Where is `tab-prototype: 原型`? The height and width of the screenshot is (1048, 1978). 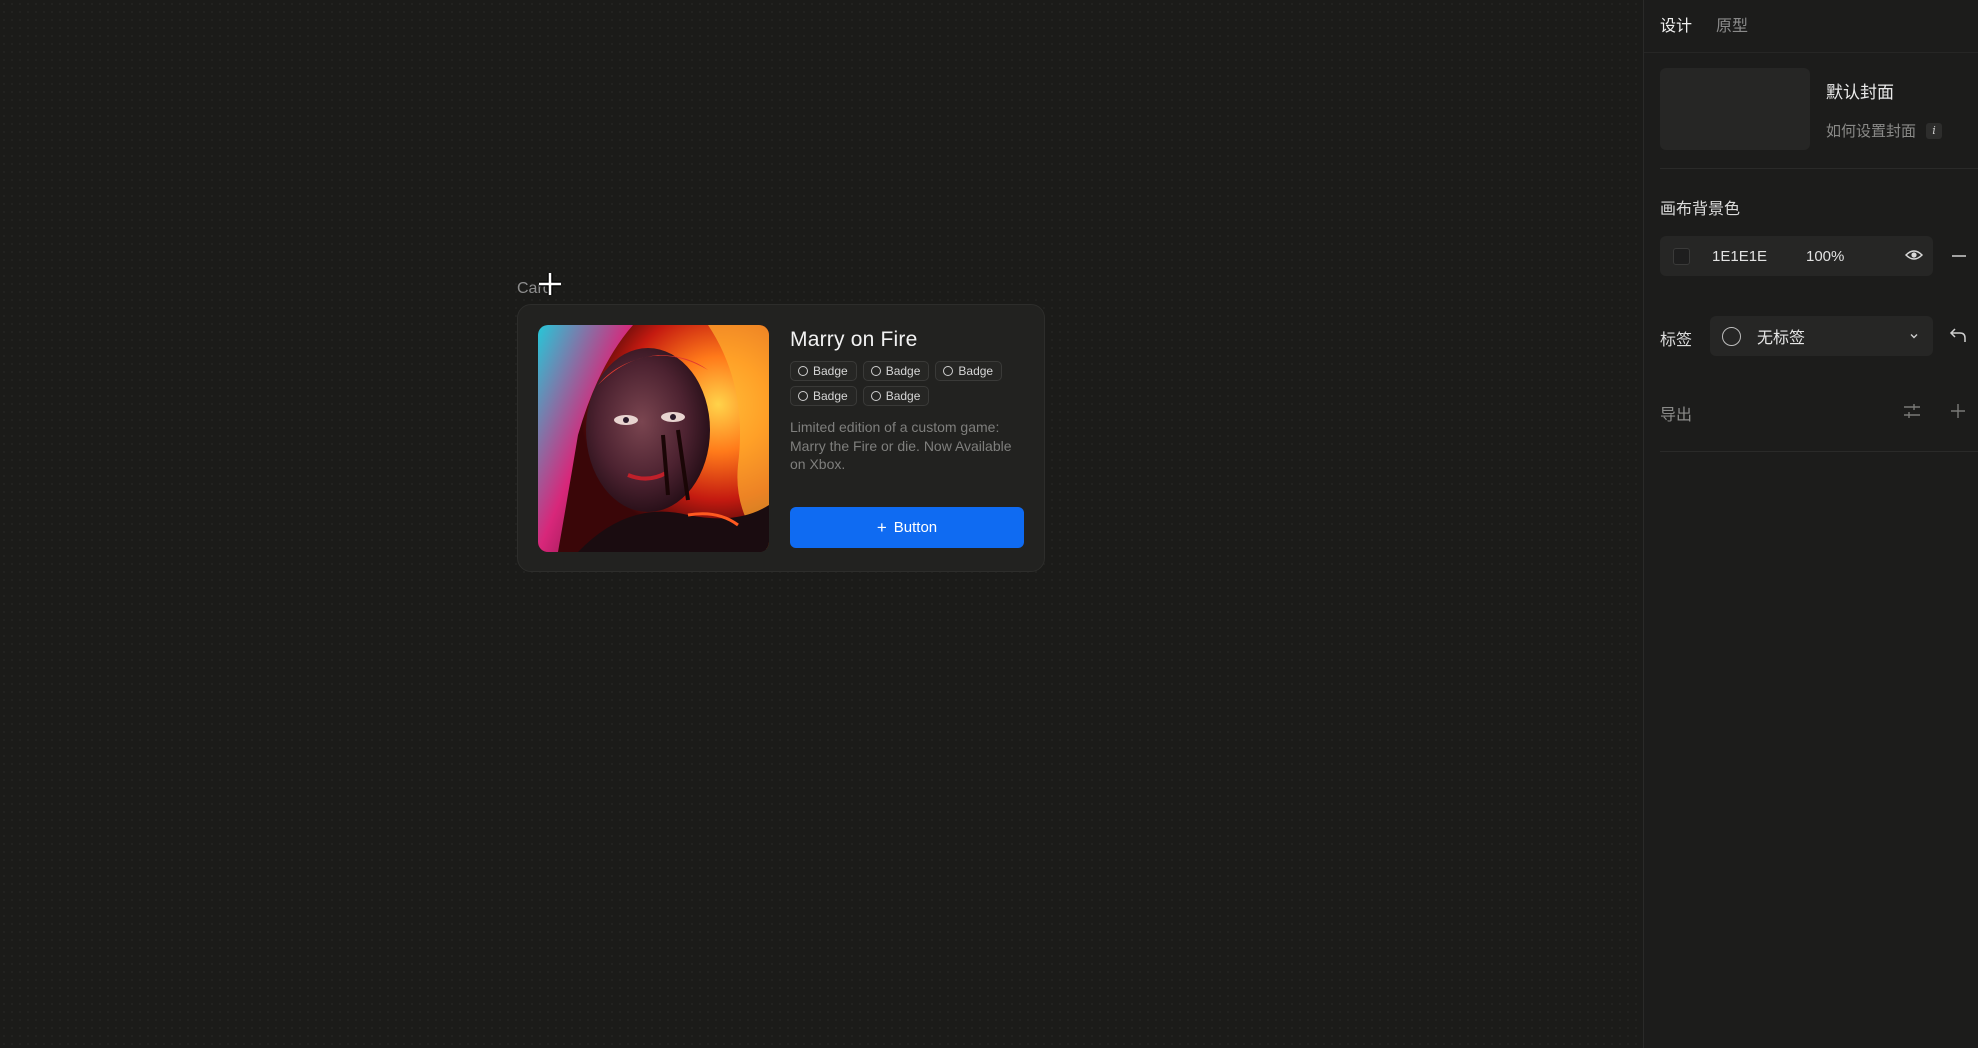
tab-prototype: 原型 is located at coordinates (1732, 24).